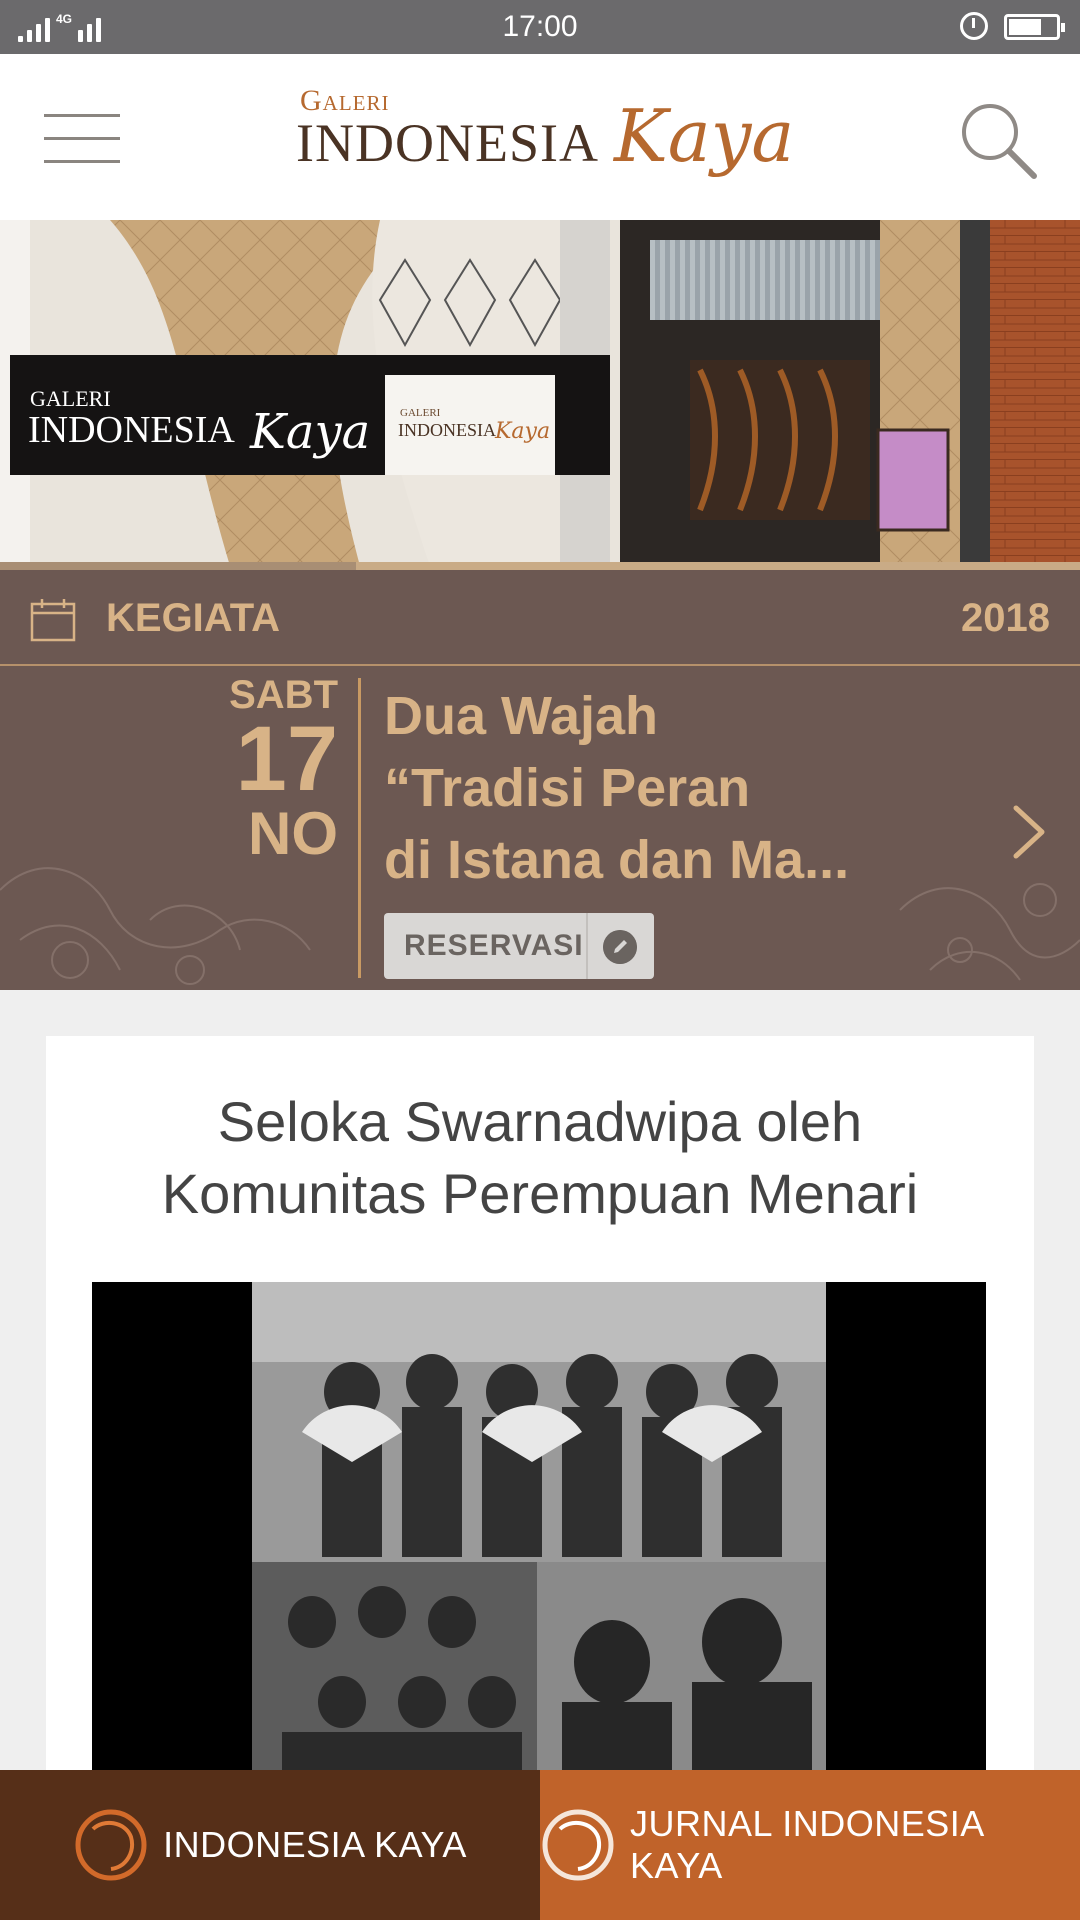  Describe the element at coordinates (620, 947) in the screenshot. I see `pencil-icon` at that location.